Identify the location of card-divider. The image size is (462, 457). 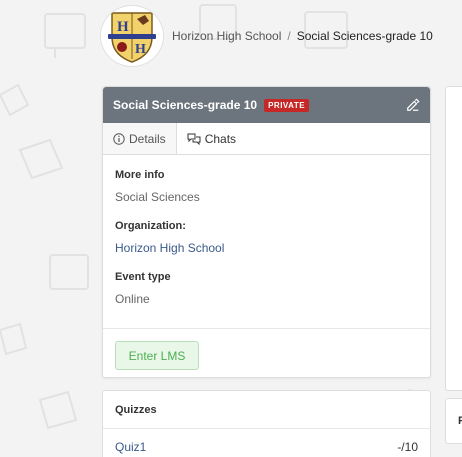
(266, 328).